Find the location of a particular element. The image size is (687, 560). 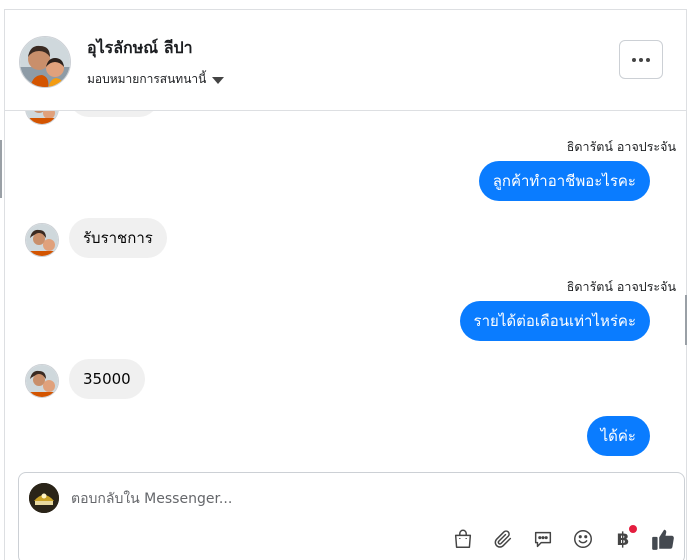

more-options-button is located at coordinates (641, 59).